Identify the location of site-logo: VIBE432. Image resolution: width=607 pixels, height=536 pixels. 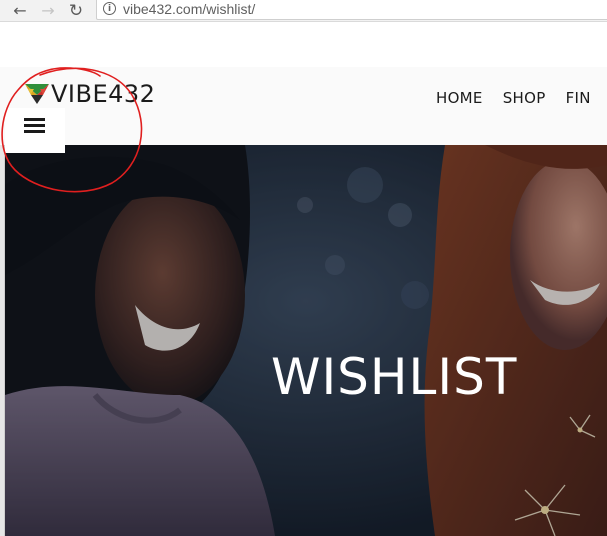
(90, 94).